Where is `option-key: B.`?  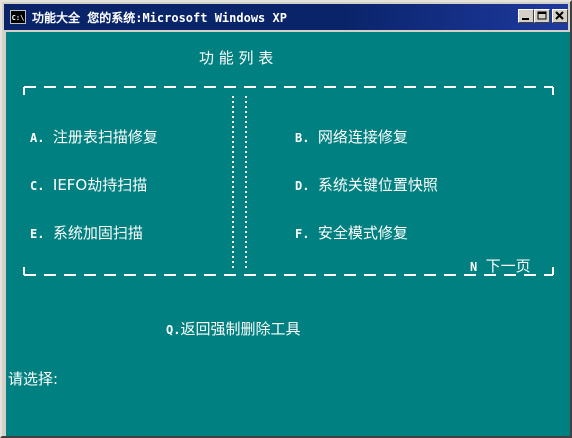 option-key: B. is located at coordinates (302, 138).